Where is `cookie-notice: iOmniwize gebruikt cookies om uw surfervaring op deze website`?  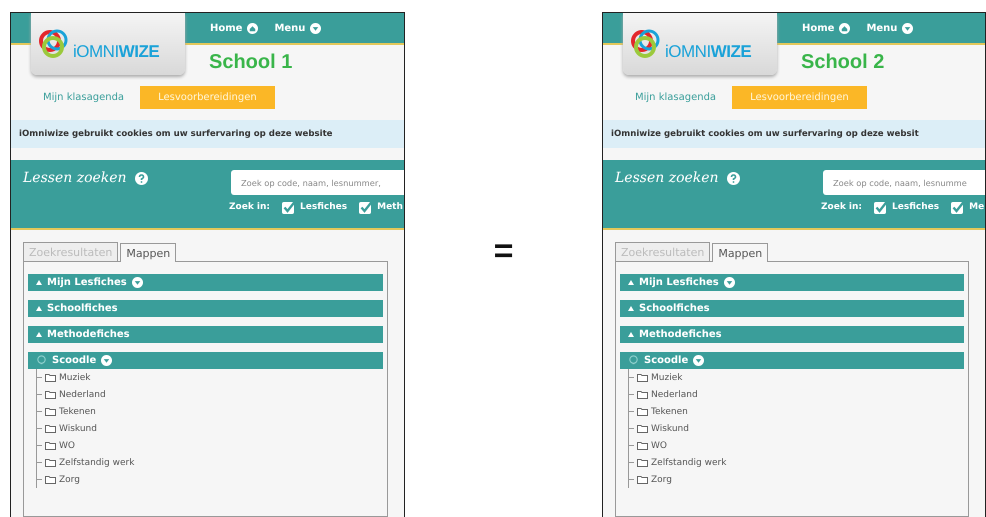 cookie-notice: iOmniwize gebruikt cookies om uw surfervaring op deze website is located at coordinates (207, 134).